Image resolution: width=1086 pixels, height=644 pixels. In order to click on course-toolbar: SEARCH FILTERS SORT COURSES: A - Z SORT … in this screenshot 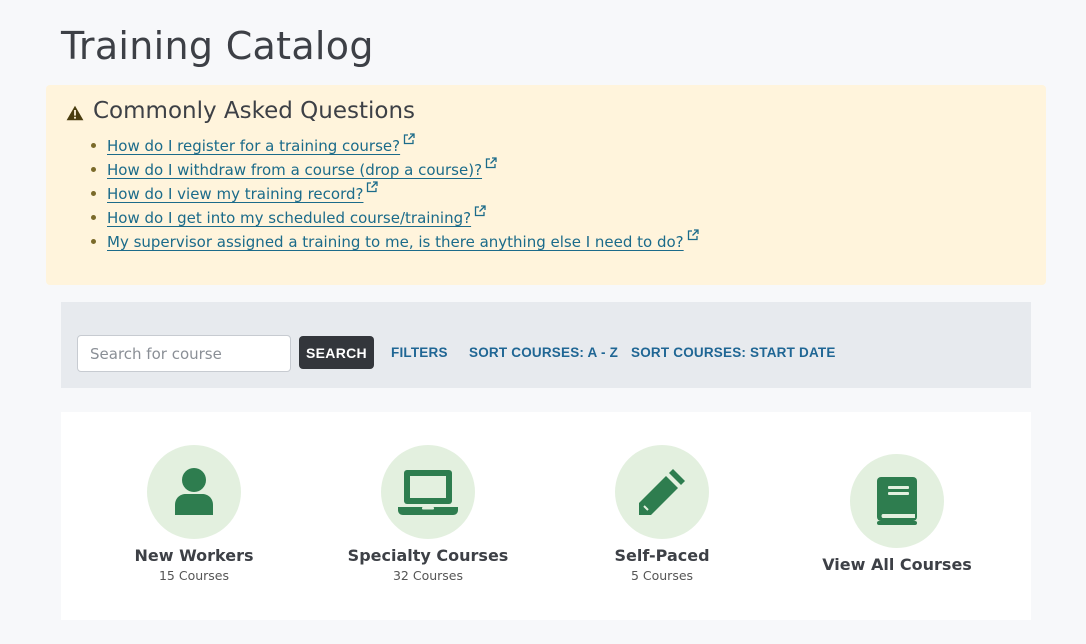, I will do `click(546, 345)`.